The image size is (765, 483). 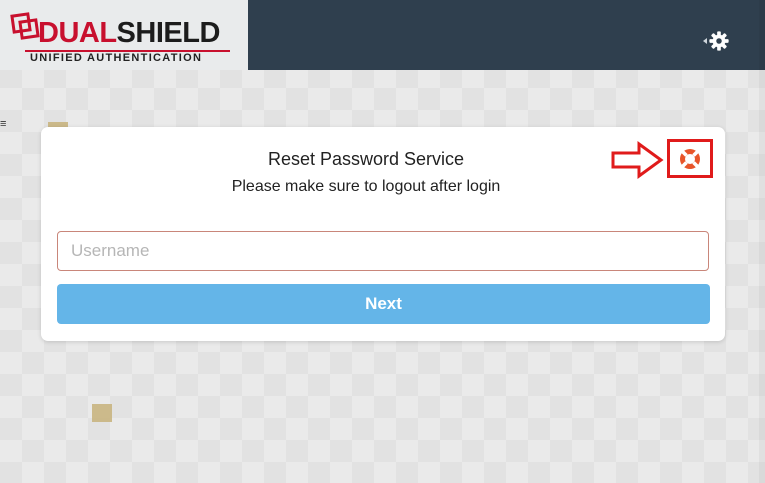 What do you see at coordinates (102, 413) in the screenshot?
I see `background-tile` at bounding box center [102, 413].